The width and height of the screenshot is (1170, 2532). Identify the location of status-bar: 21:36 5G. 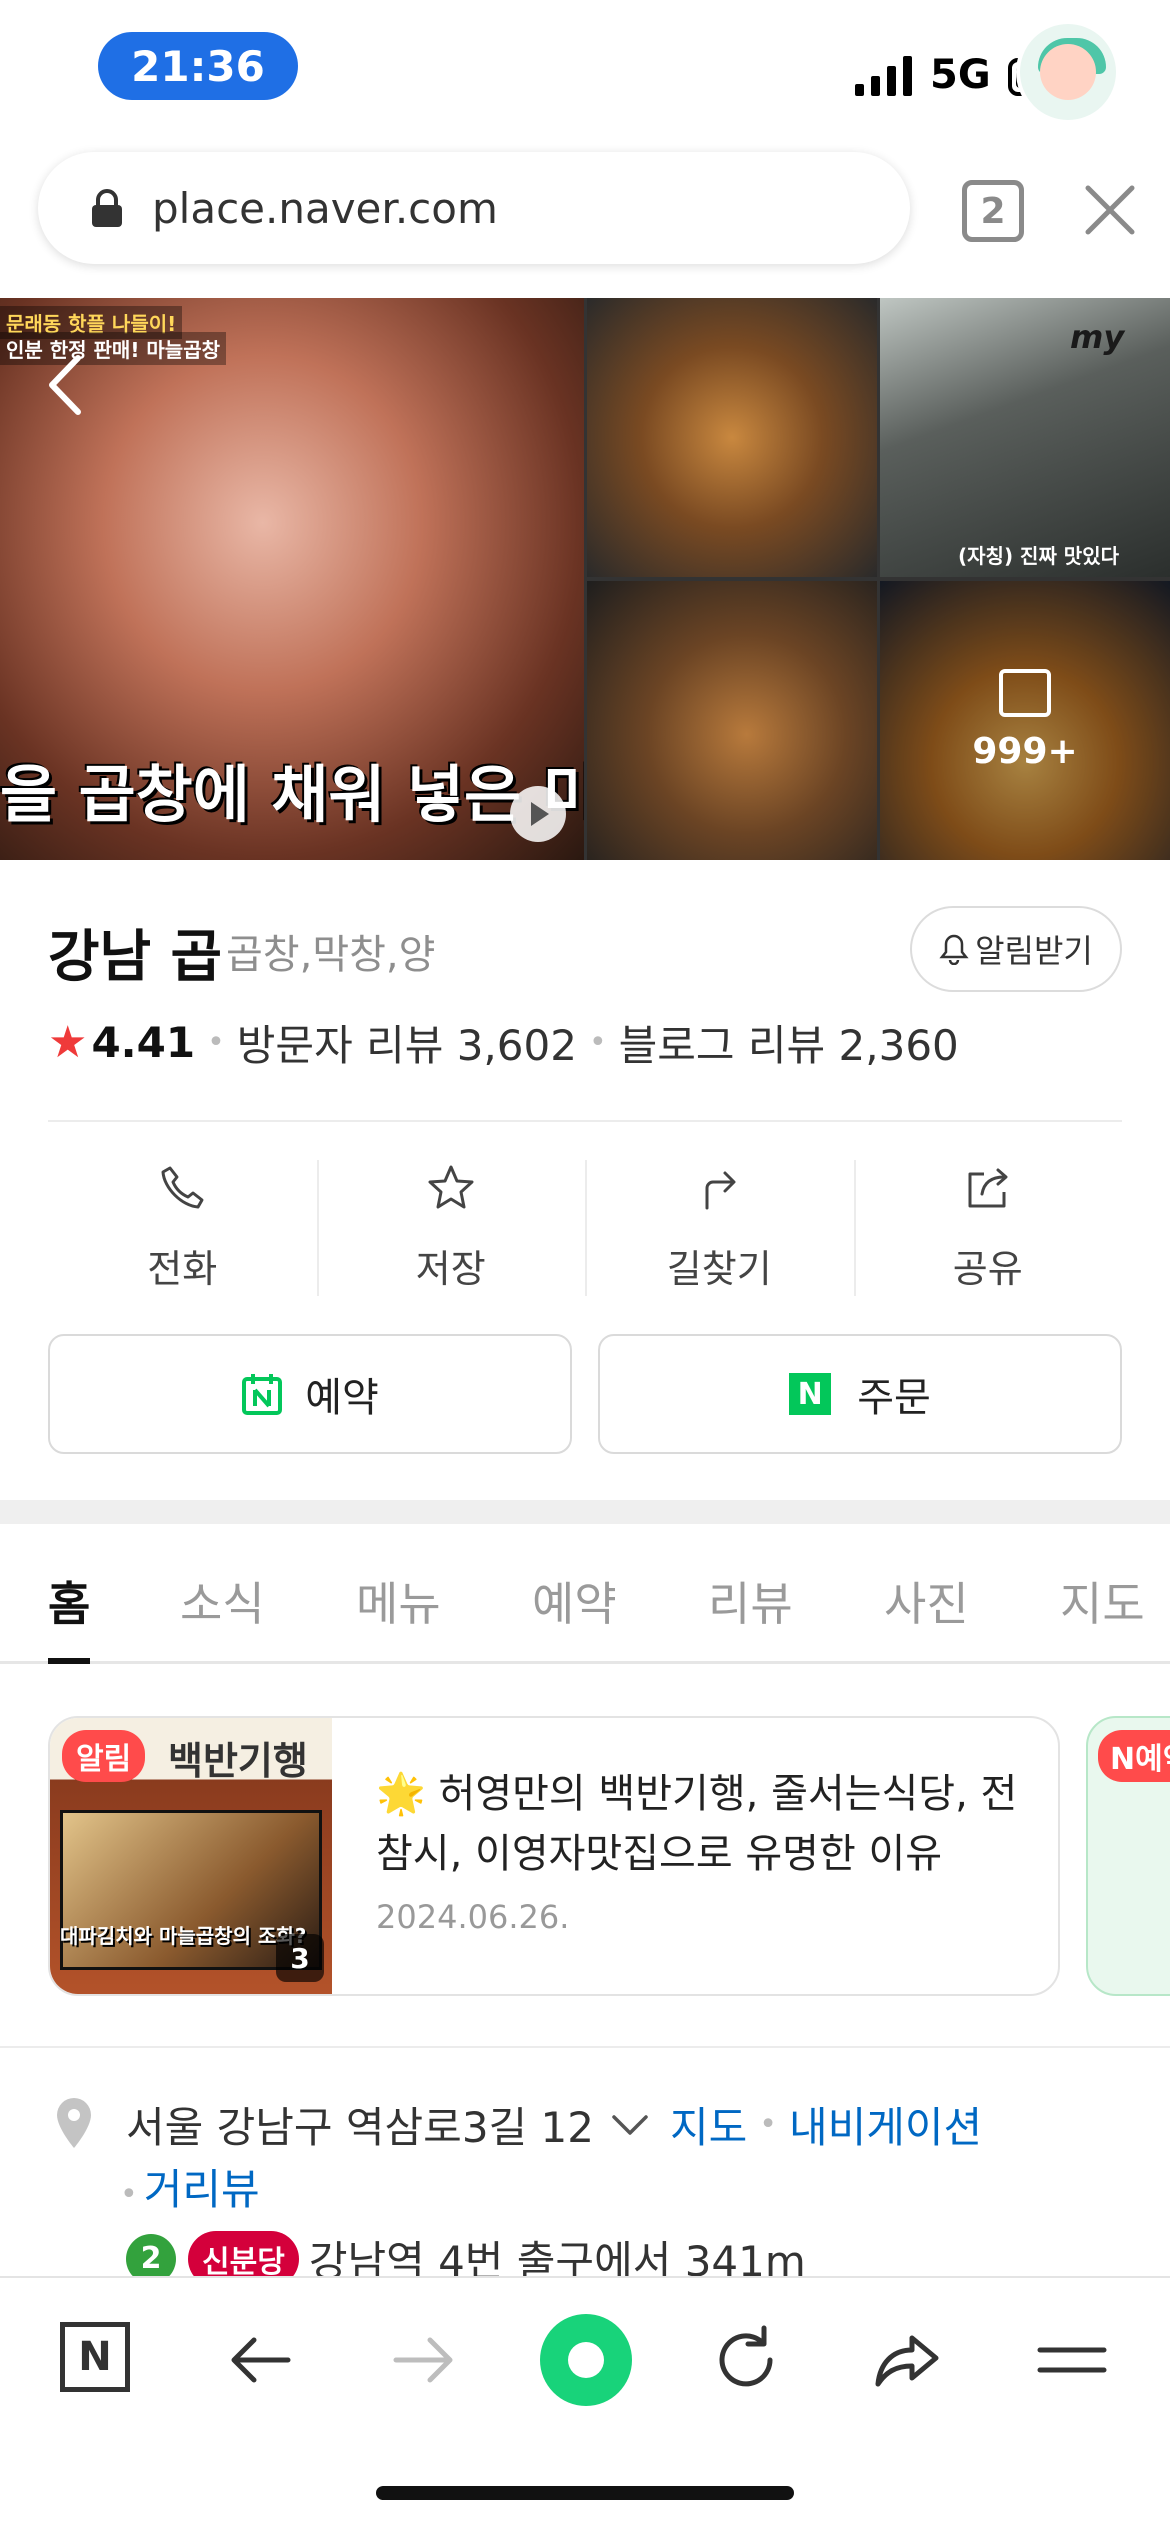
(585, 70).